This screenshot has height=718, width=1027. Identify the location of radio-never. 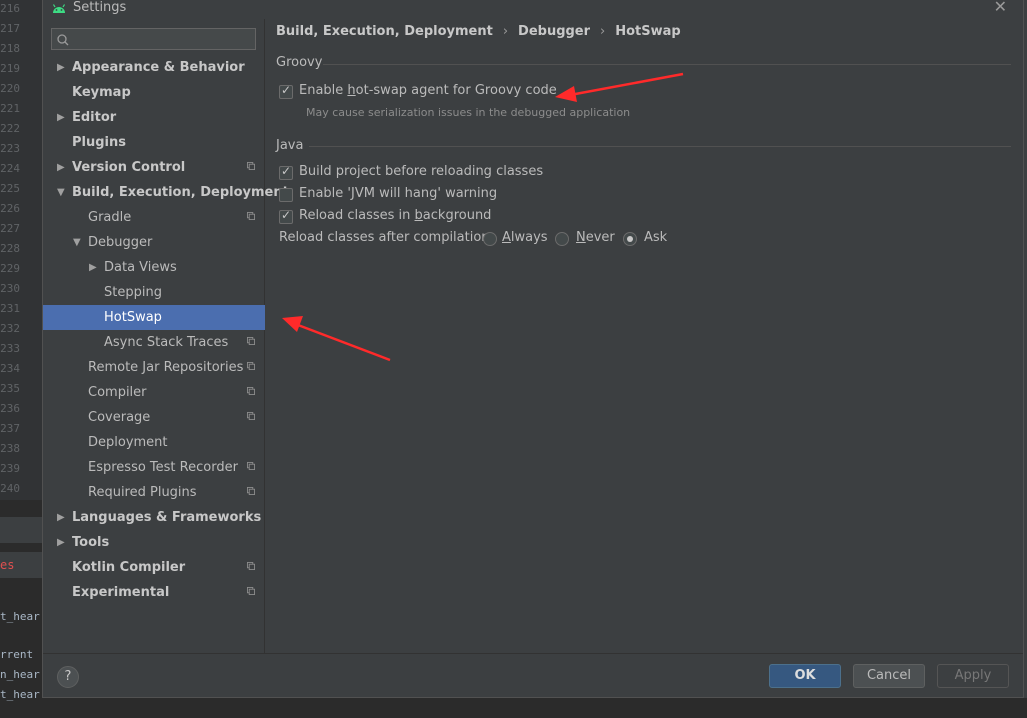
(562, 239).